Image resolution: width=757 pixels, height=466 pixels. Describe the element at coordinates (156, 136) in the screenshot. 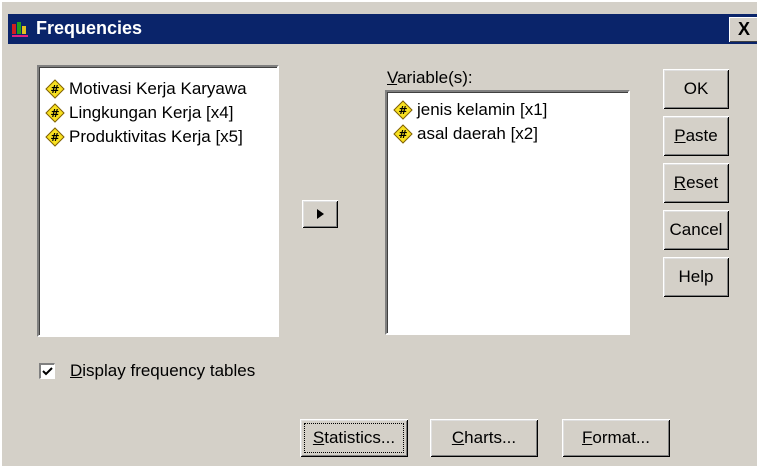

I see `variable-name: Produktivitas Kerja [x5]` at that location.